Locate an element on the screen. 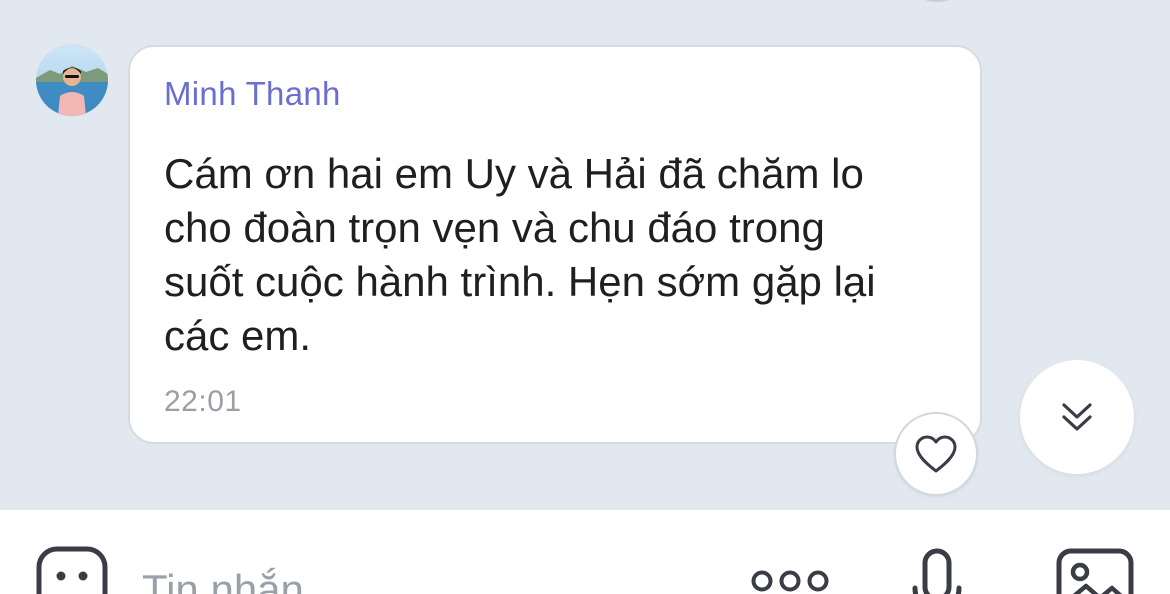 The height and width of the screenshot is (594, 1170). avatar is located at coordinates (72, 80).